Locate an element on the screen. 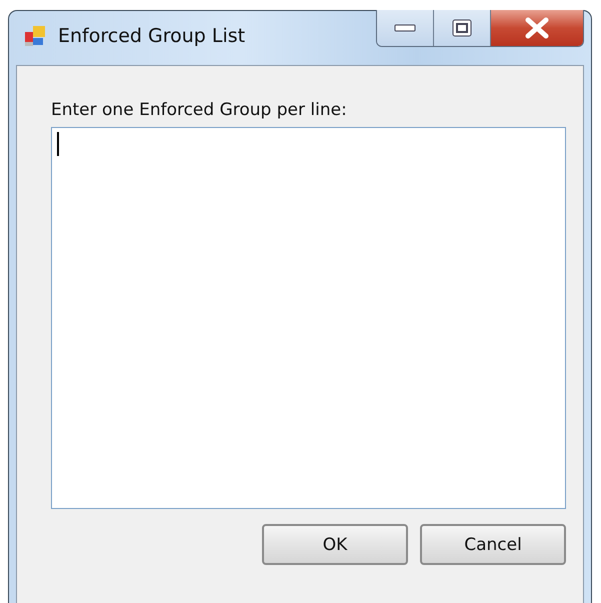 This screenshot has height=603, width=601. minimize-icon is located at coordinates (405, 28).